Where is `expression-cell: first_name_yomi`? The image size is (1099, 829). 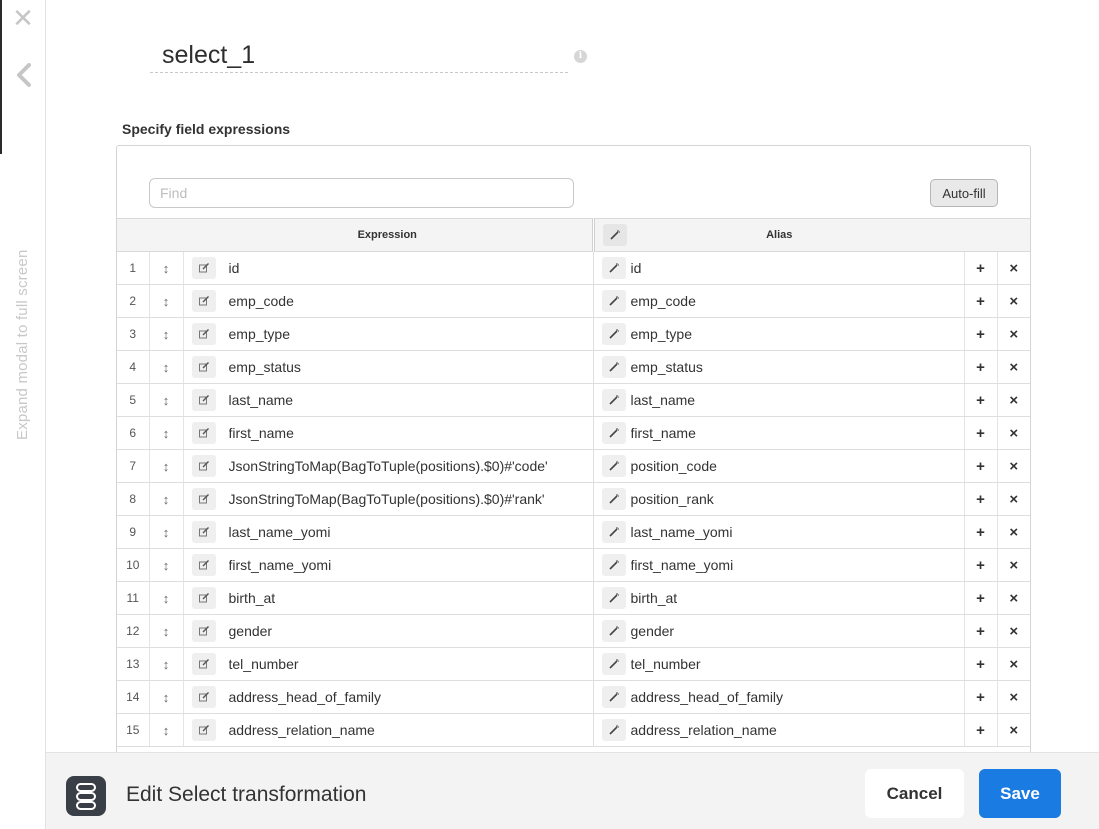 expression-cell: first_name_yomi is located at coordinates (388, 565).